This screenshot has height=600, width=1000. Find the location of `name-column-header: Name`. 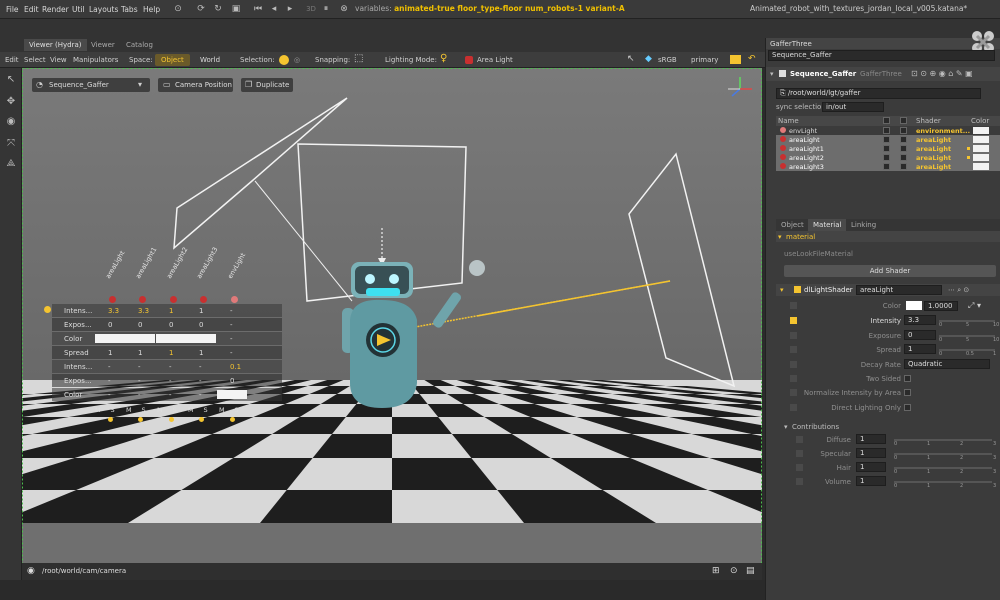

name-column-header: Name is located at coordinates (788, 121).